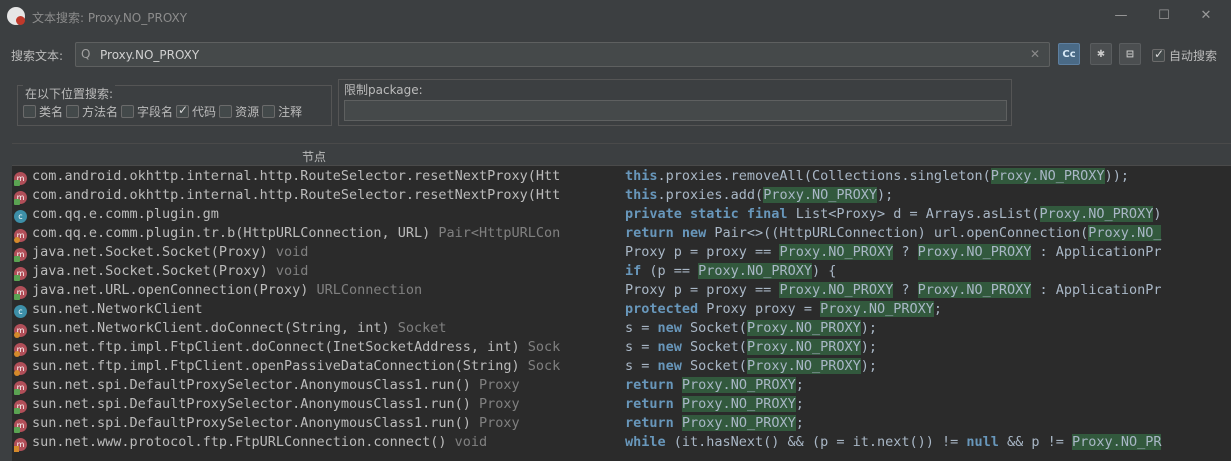  What do you see at coordinates (16, 16) in the screenshot?
I see `app-logo-icon` at bounding box center [16, 16].